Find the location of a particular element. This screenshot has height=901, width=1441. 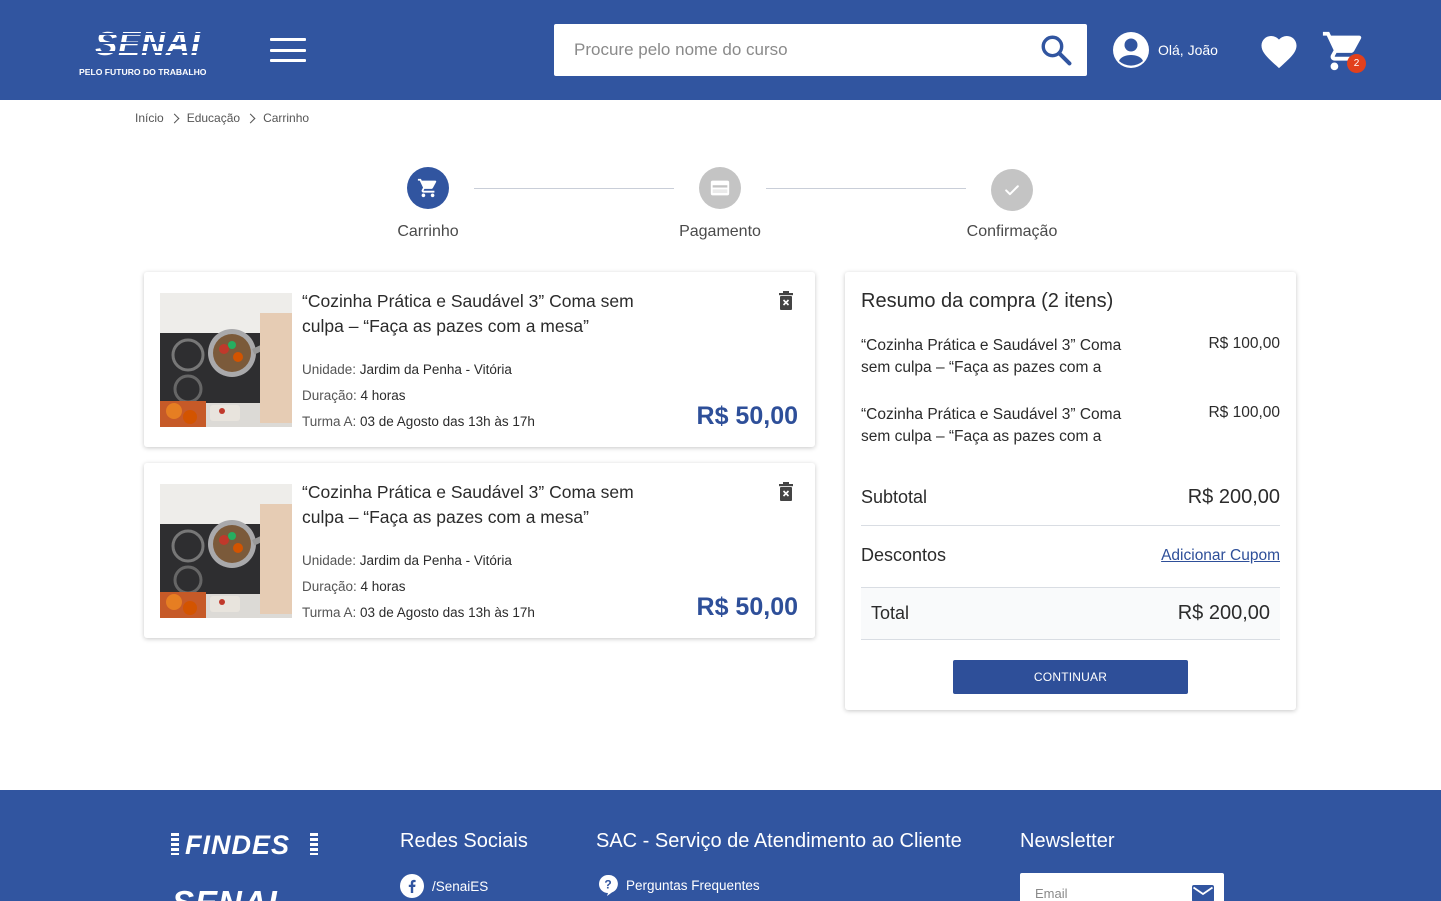

facebook-link: /SenaiES is located at coordinates (444, 886).